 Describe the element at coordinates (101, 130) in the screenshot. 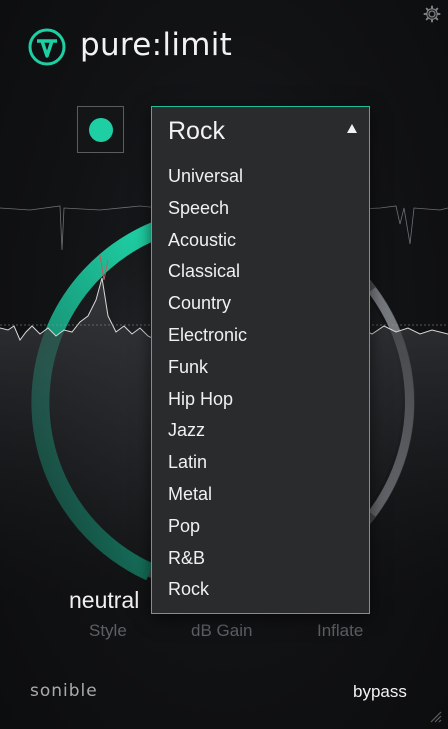

I see `power-indicator-dot` at that location.